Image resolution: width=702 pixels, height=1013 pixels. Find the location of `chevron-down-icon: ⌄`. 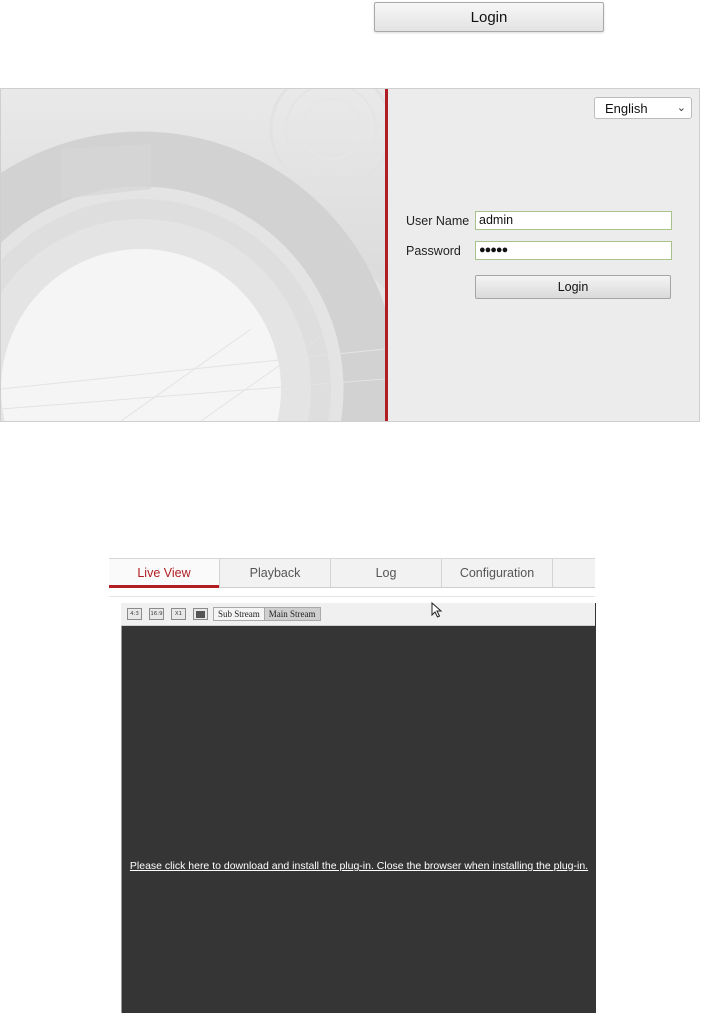

chevron-down-icon: ⌄ is located at coordinates (681, 108).